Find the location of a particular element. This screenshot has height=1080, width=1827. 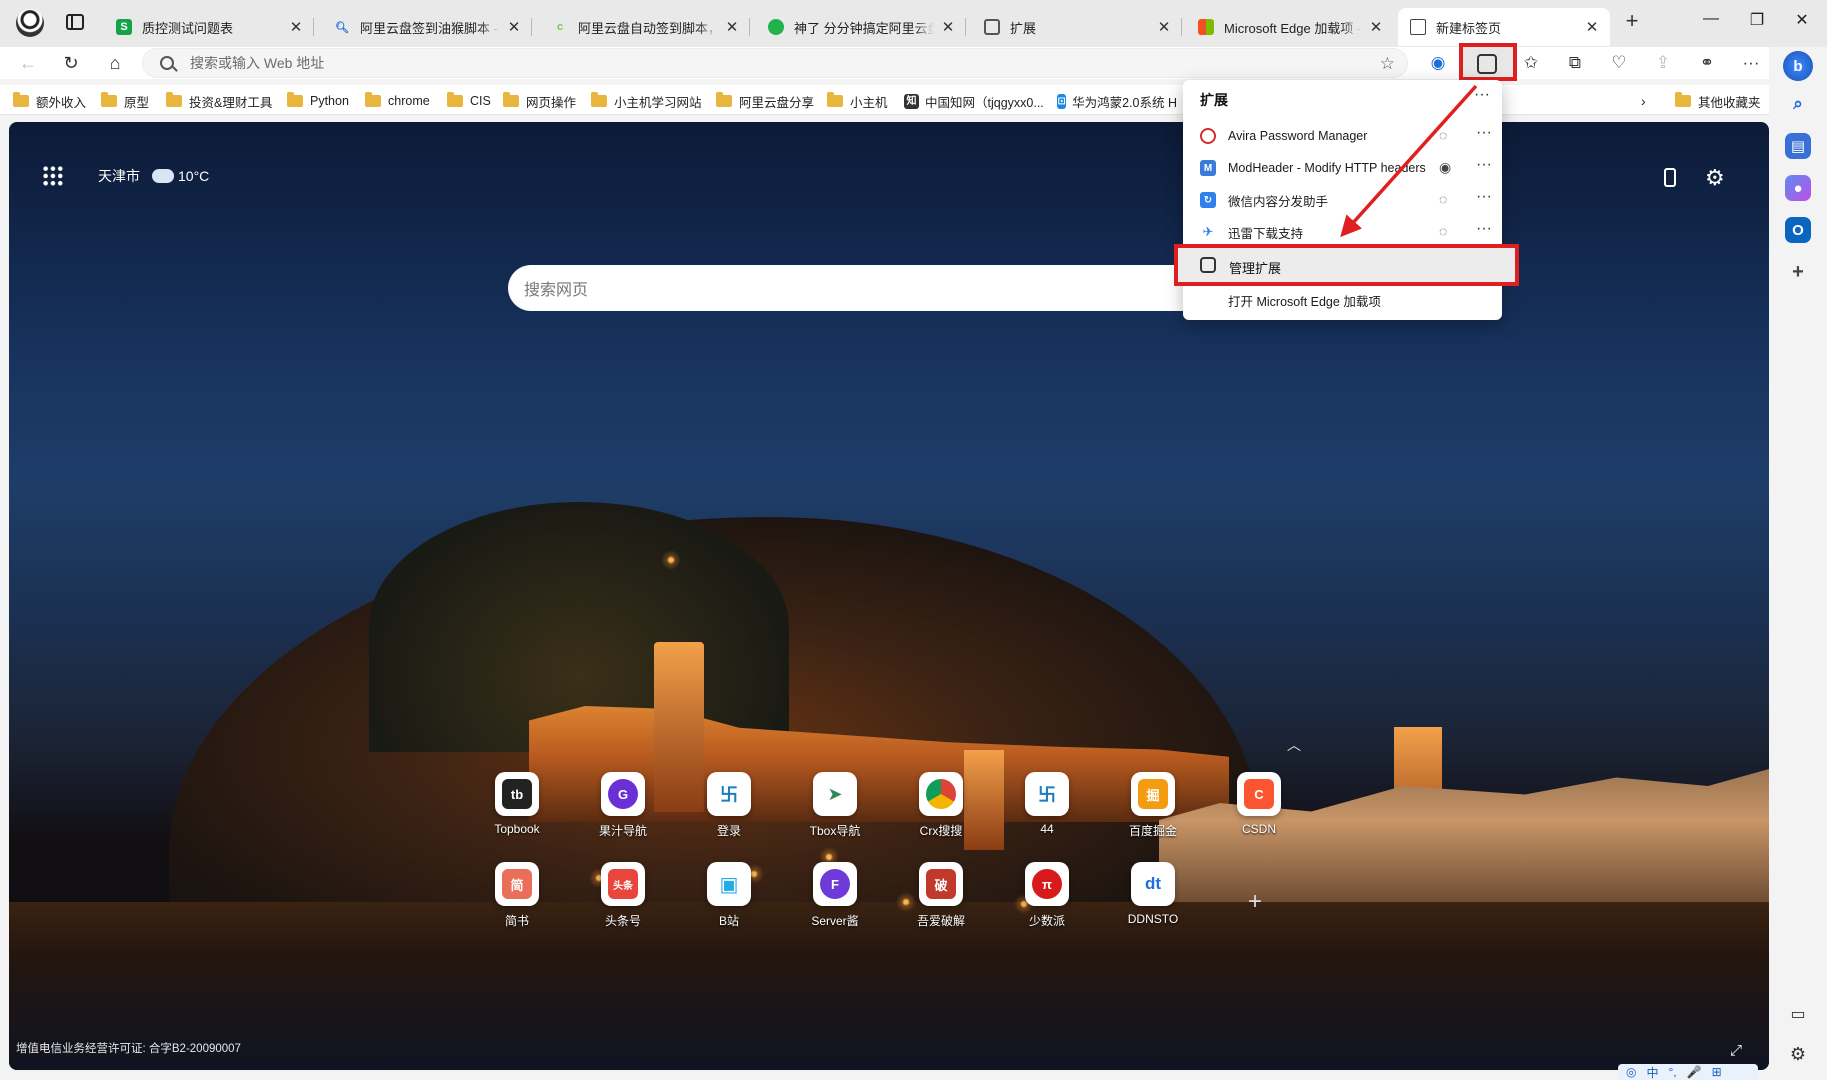

add-icon: + is located at coordinates (1798, 272).